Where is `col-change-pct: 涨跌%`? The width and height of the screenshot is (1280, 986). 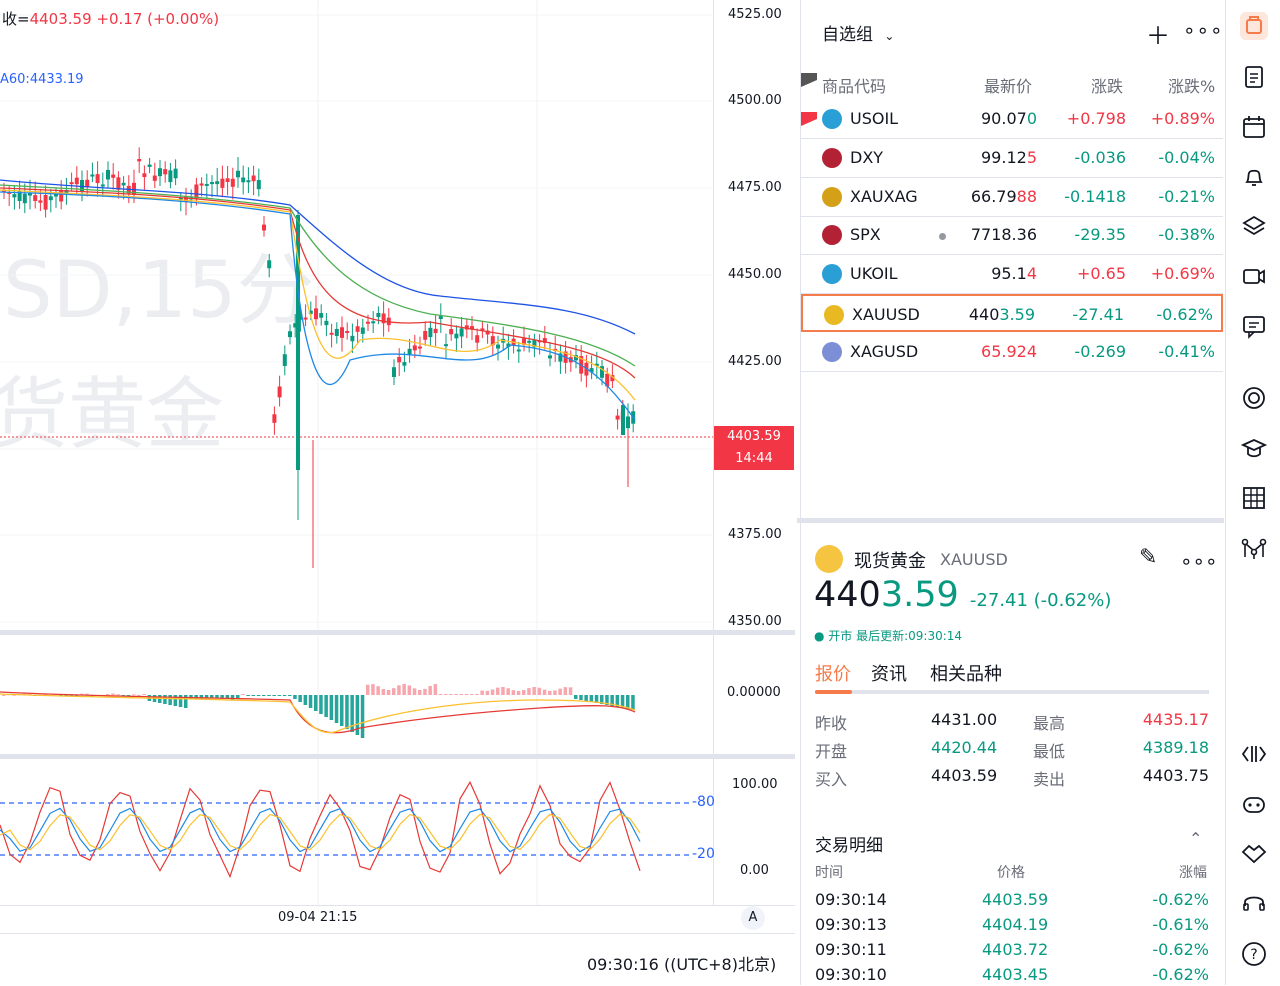 col-change-pct: 涨跌% is located at coordinates (1191, 85).